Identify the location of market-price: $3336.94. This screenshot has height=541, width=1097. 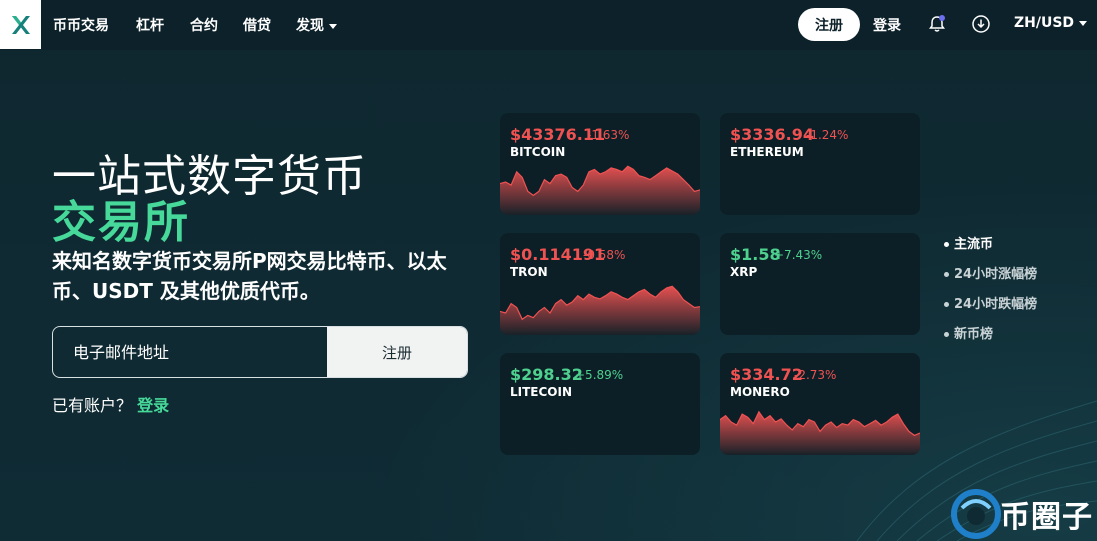
(772, 134).